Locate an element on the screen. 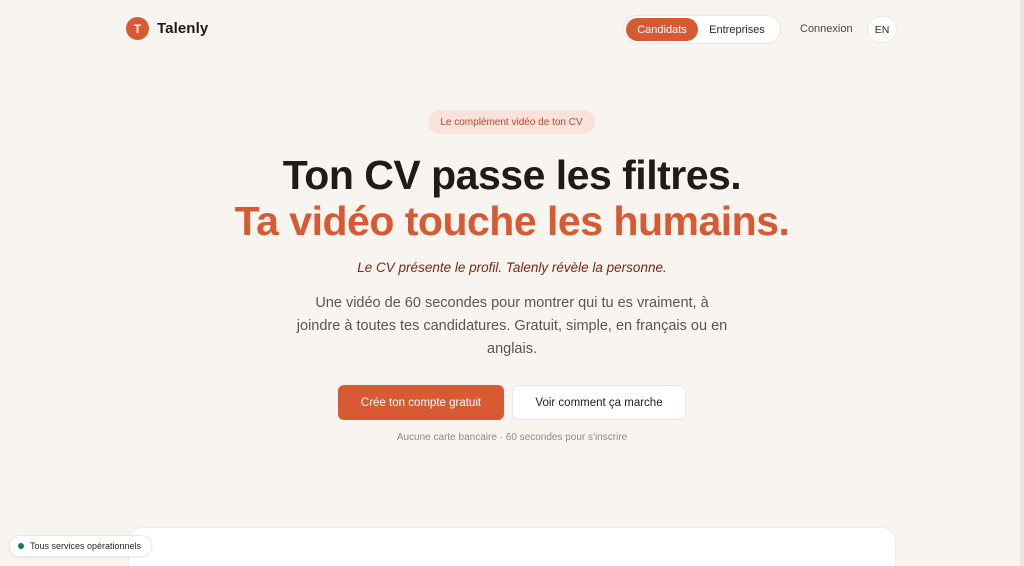 This screenshot has height=566, width=1024. brand-name: Talenly is located at coordinates (183, 28).